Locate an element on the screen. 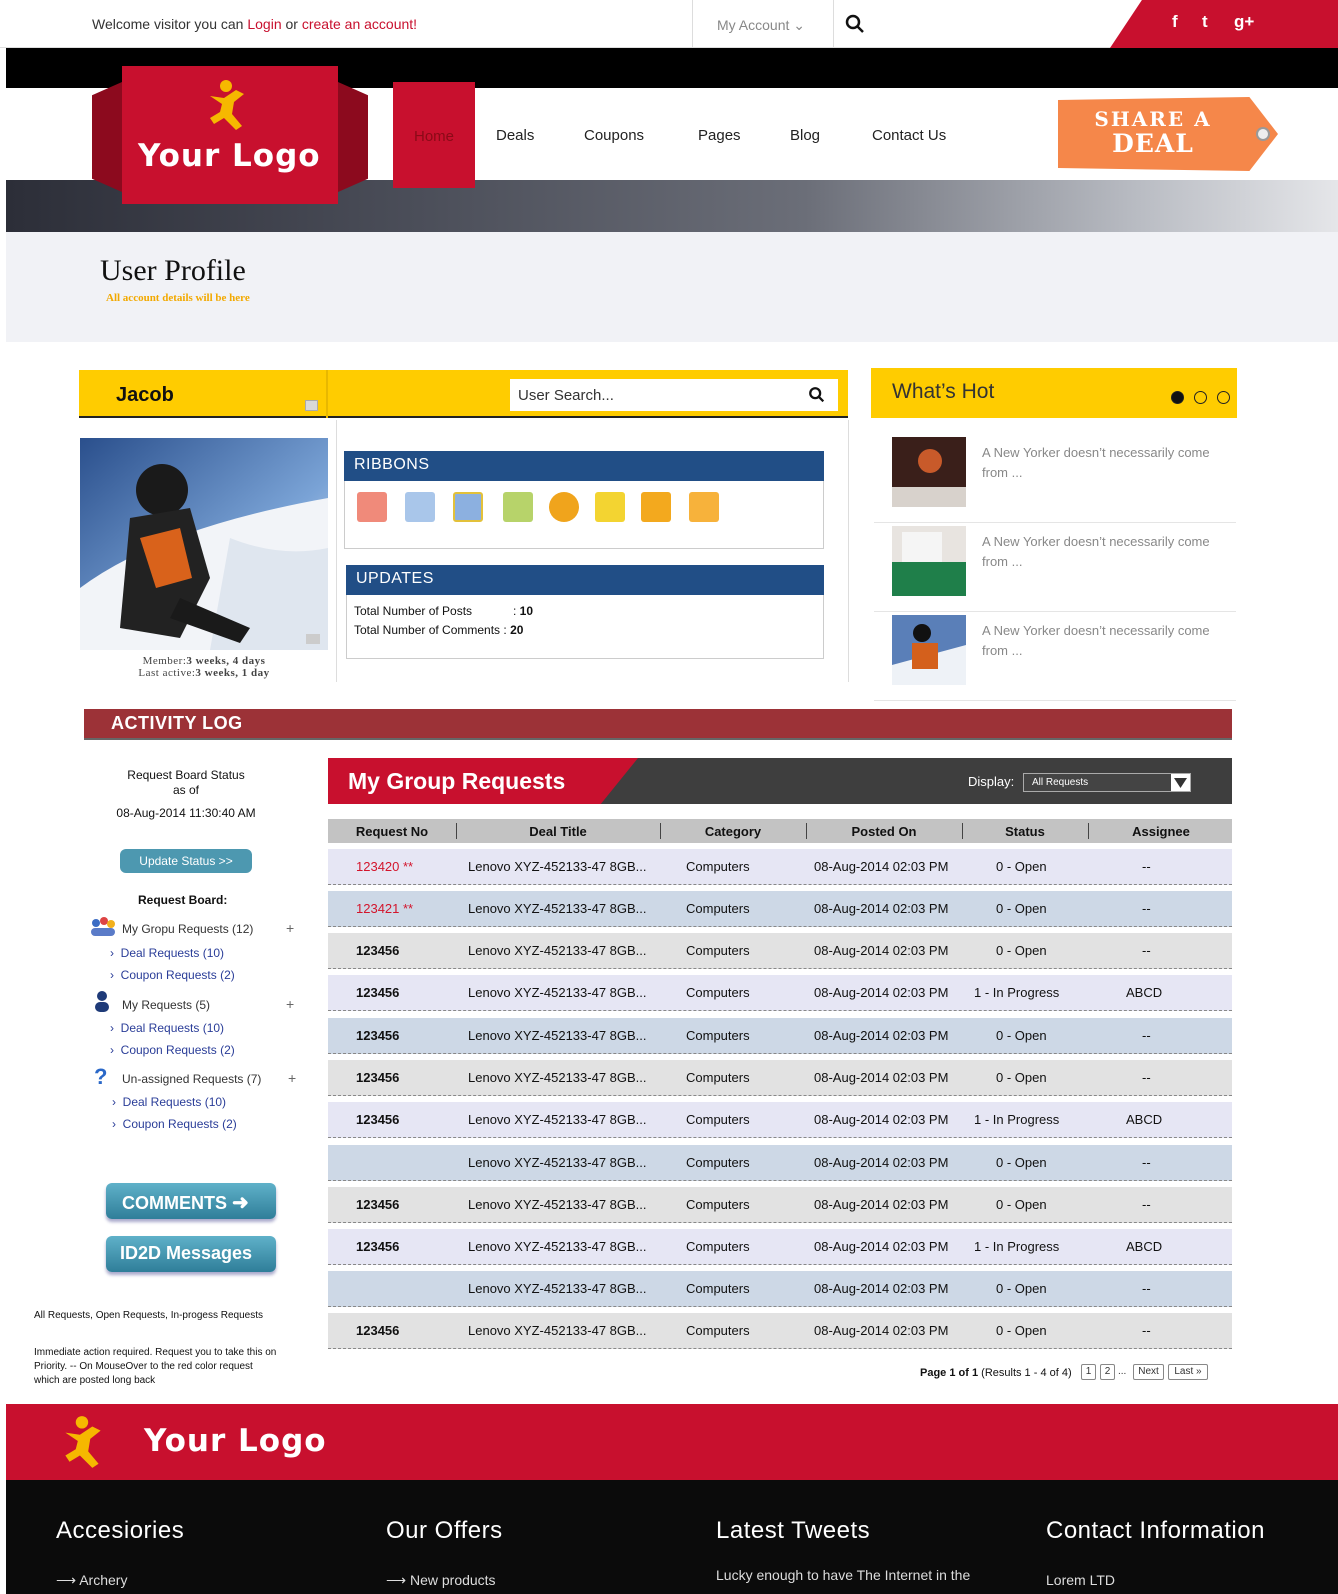 The height and width of the screenshot is (1594, 1338). divider is located at coordinates (848, 551).